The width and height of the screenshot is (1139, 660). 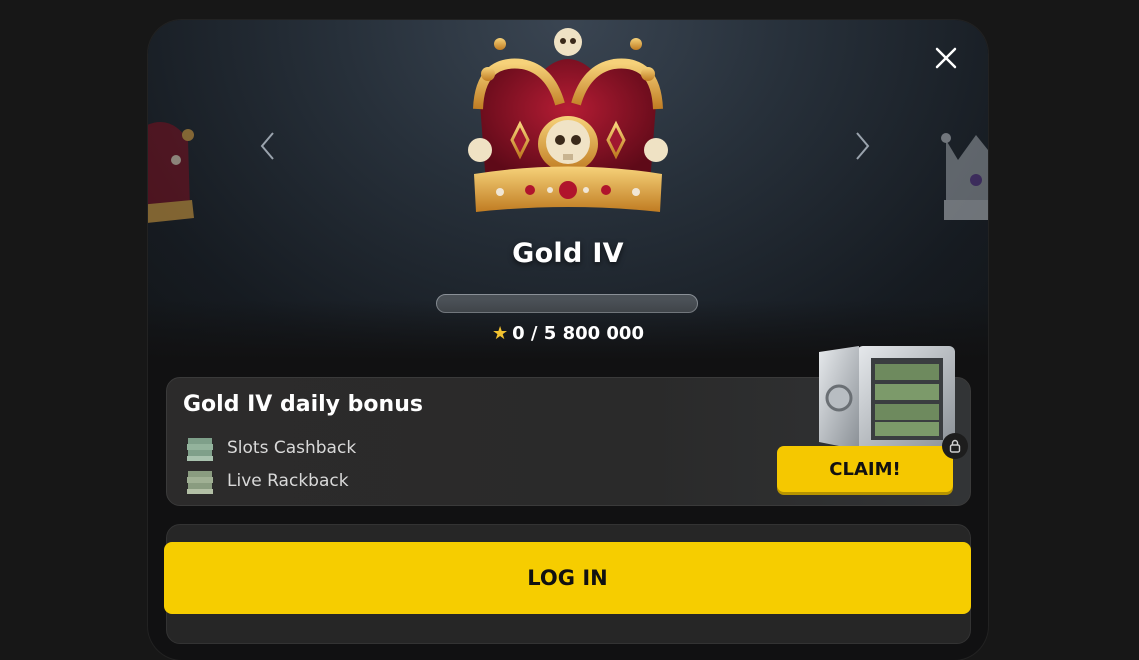 I want to click on level-points: ★ 0 / 5 800 000, so click(x=568, y=333).